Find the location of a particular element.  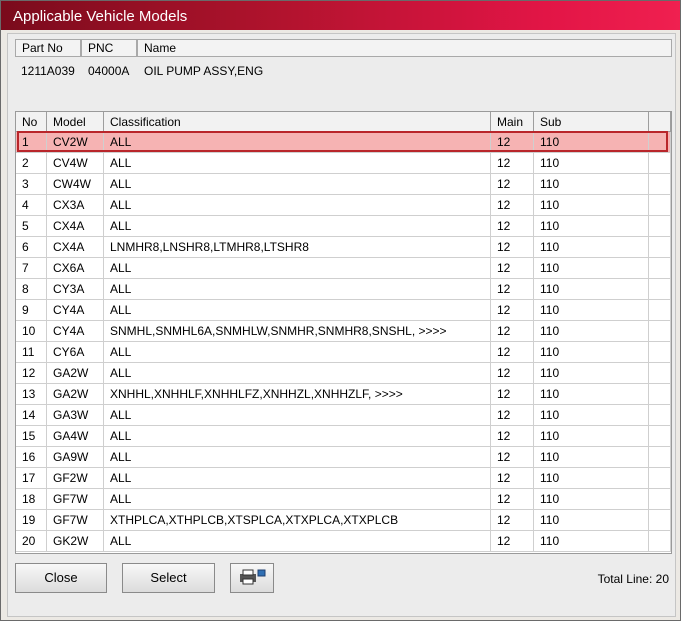

print-button is located at coordinates (252, 578).